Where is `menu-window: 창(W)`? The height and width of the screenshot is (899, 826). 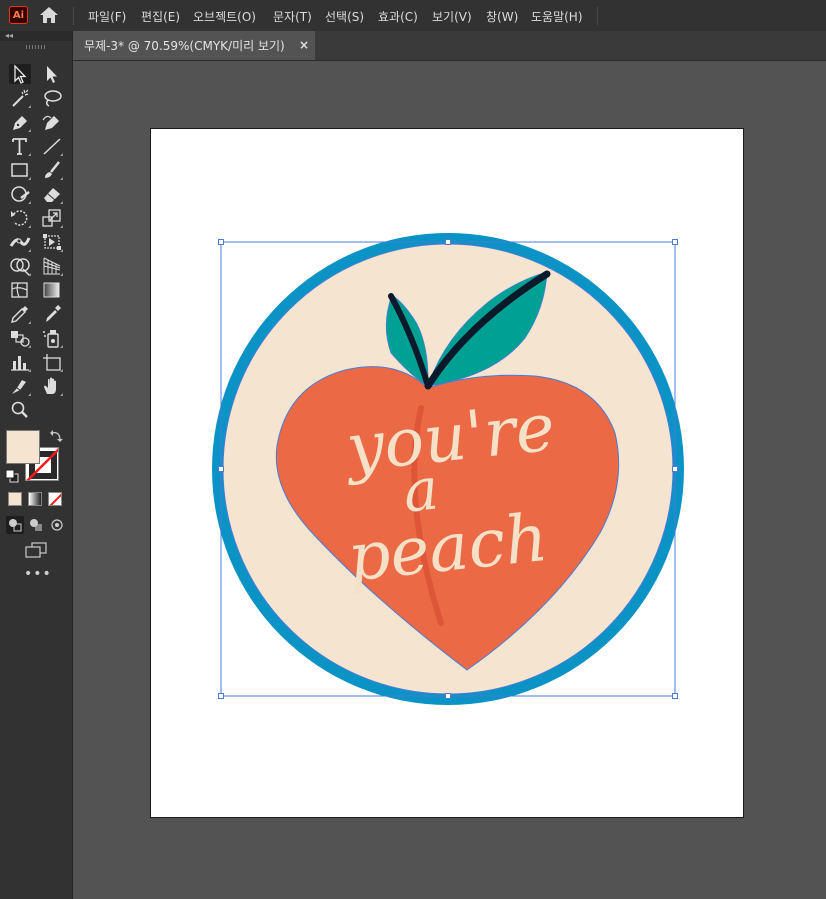
menu-window: 창(W) is located at coordinates (502, 16).